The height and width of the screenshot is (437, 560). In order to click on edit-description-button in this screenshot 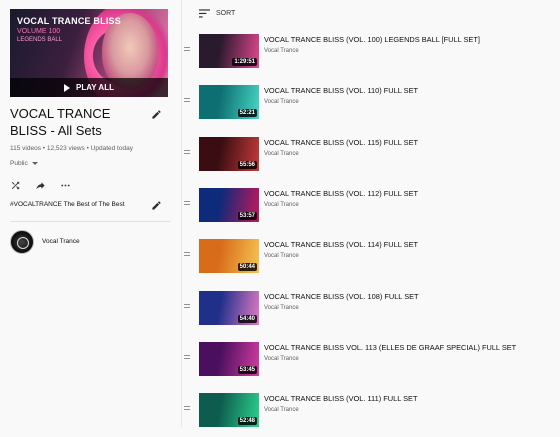, I will do `click(156, 205)`.